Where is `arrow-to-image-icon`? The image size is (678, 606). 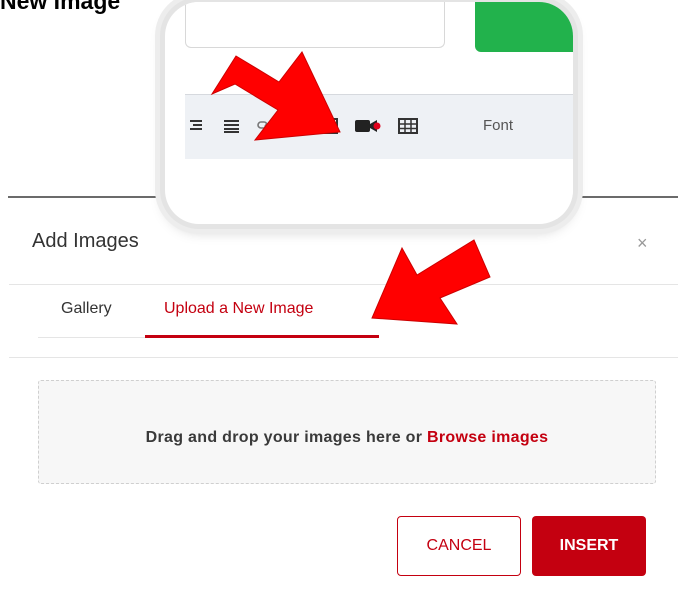
arrow-to-image-icon is located at coordinates (275, 96).